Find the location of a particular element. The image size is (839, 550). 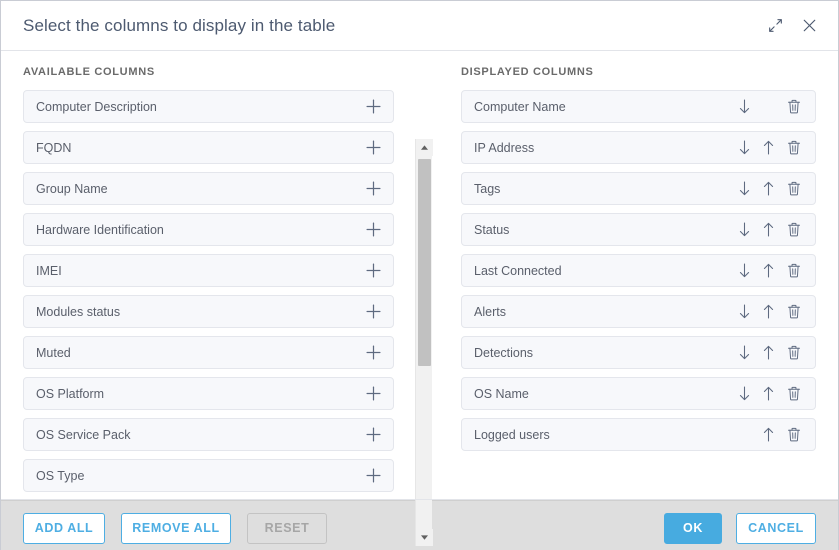

displayed-column-label: Alerts is located at coordinates (490, 311).